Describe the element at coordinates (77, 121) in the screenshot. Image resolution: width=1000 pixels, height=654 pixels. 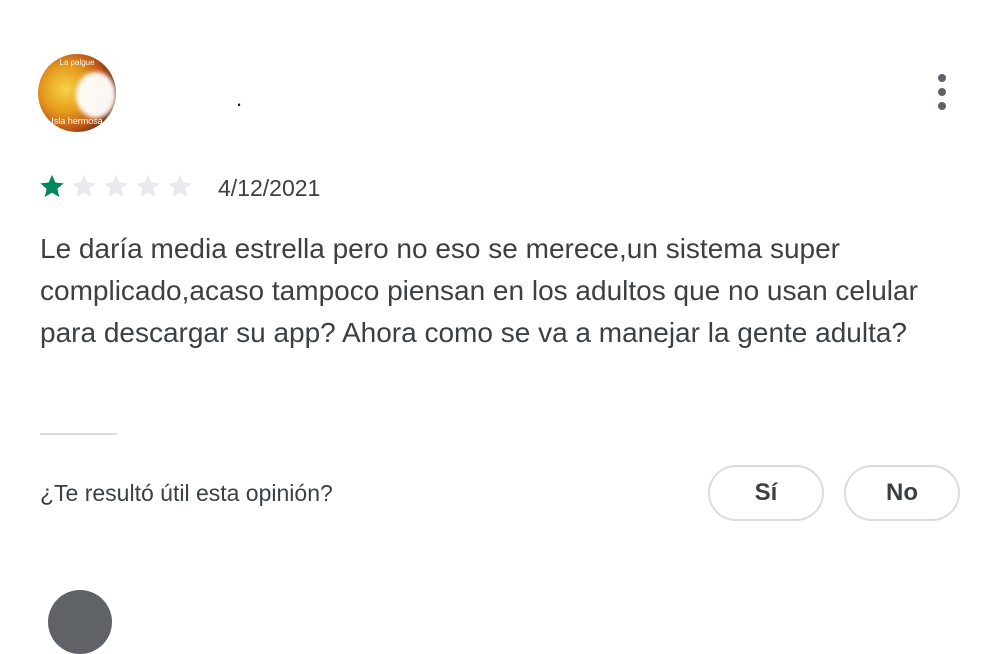
I see `avatar-bottom-text: Isla hermosa` at that location.